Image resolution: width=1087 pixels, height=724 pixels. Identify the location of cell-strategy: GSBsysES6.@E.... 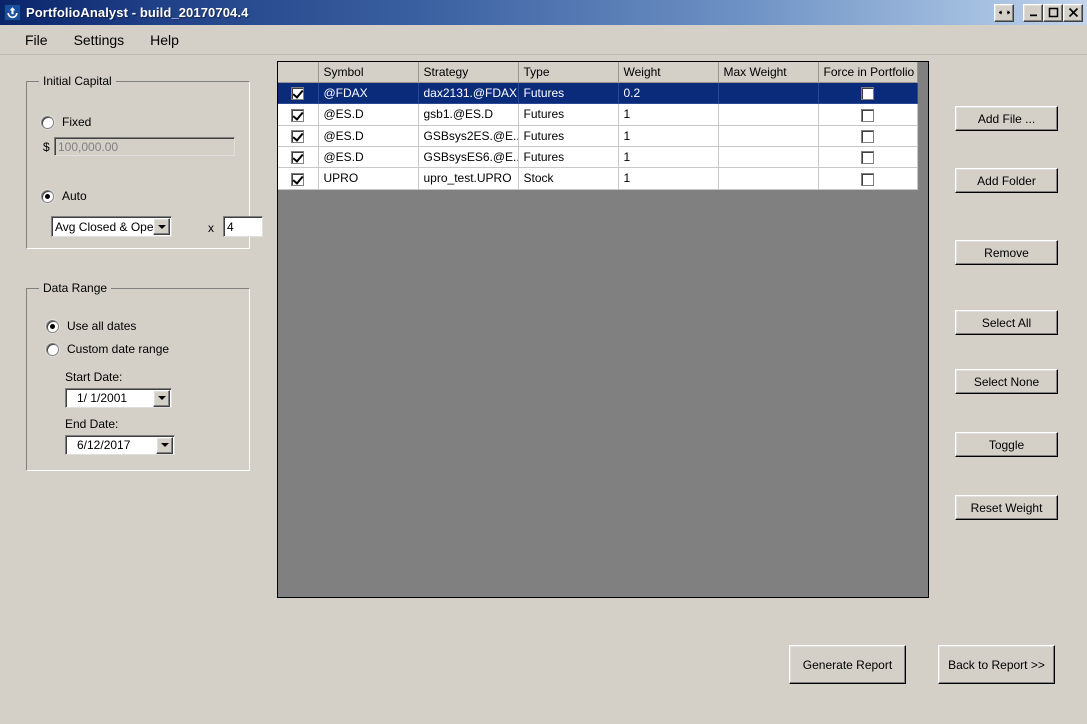
(468, 157).